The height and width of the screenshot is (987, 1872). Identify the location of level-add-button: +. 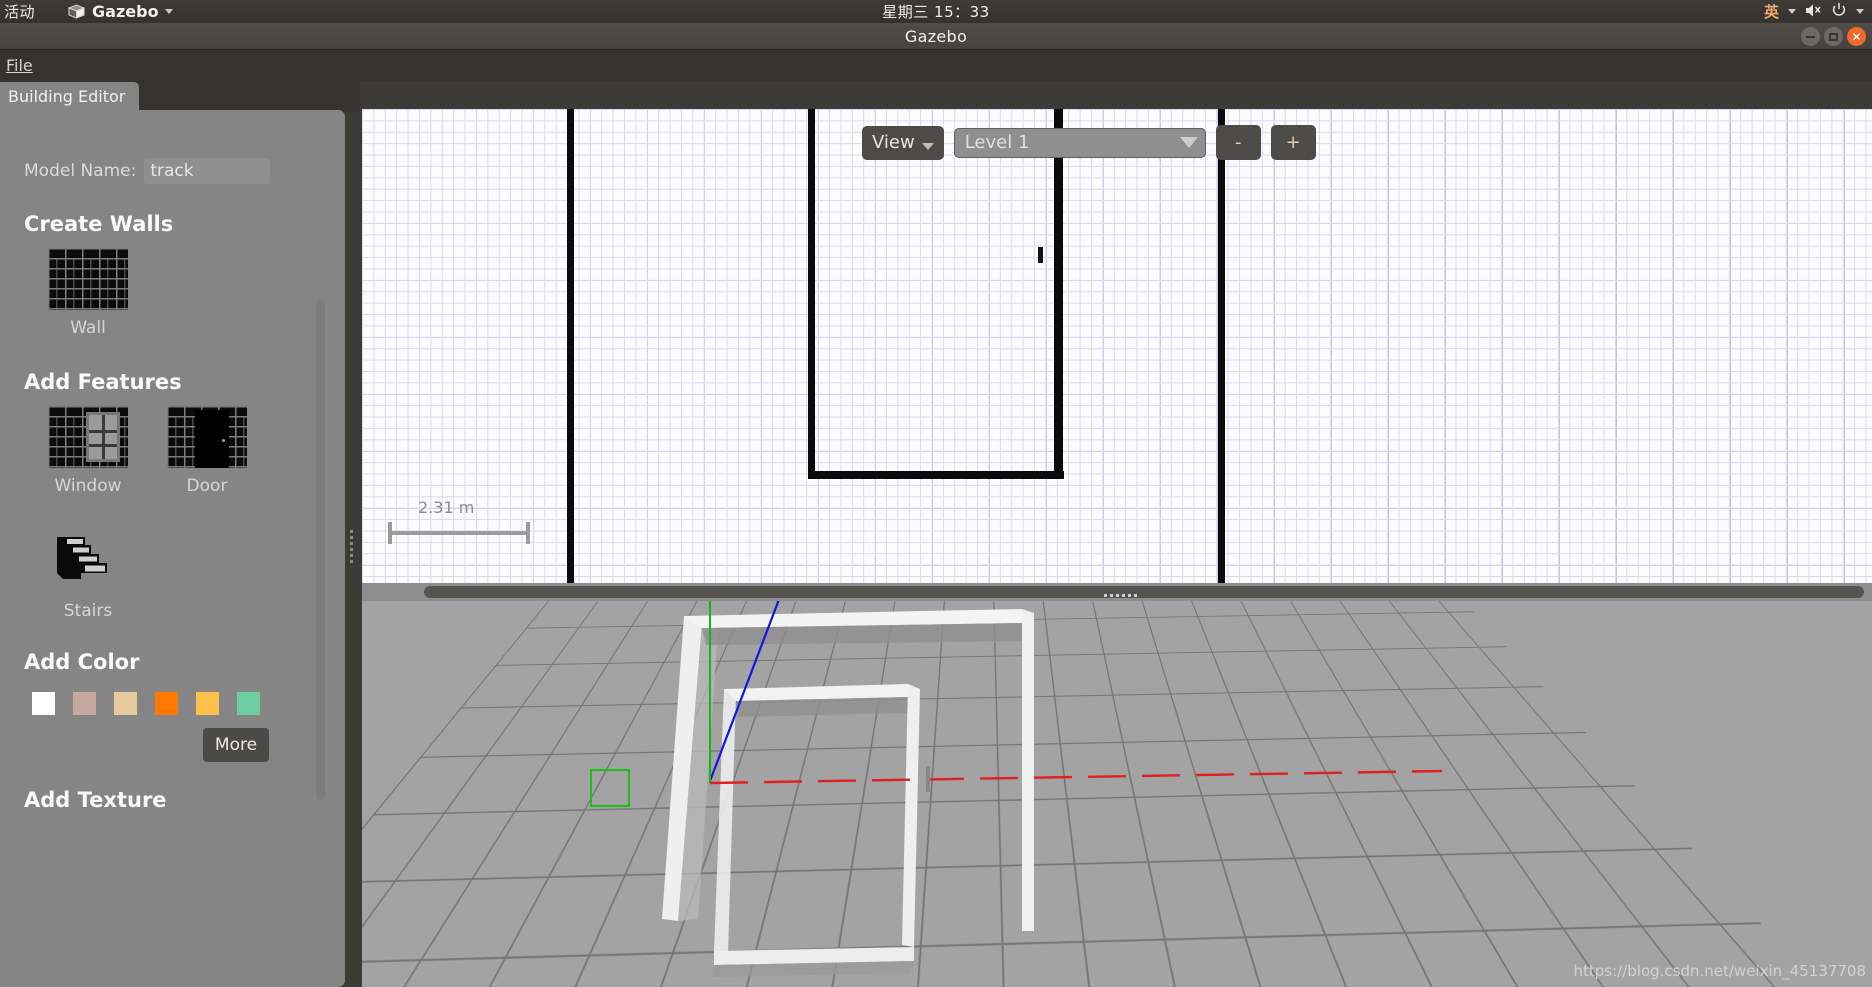
(1293, 142).